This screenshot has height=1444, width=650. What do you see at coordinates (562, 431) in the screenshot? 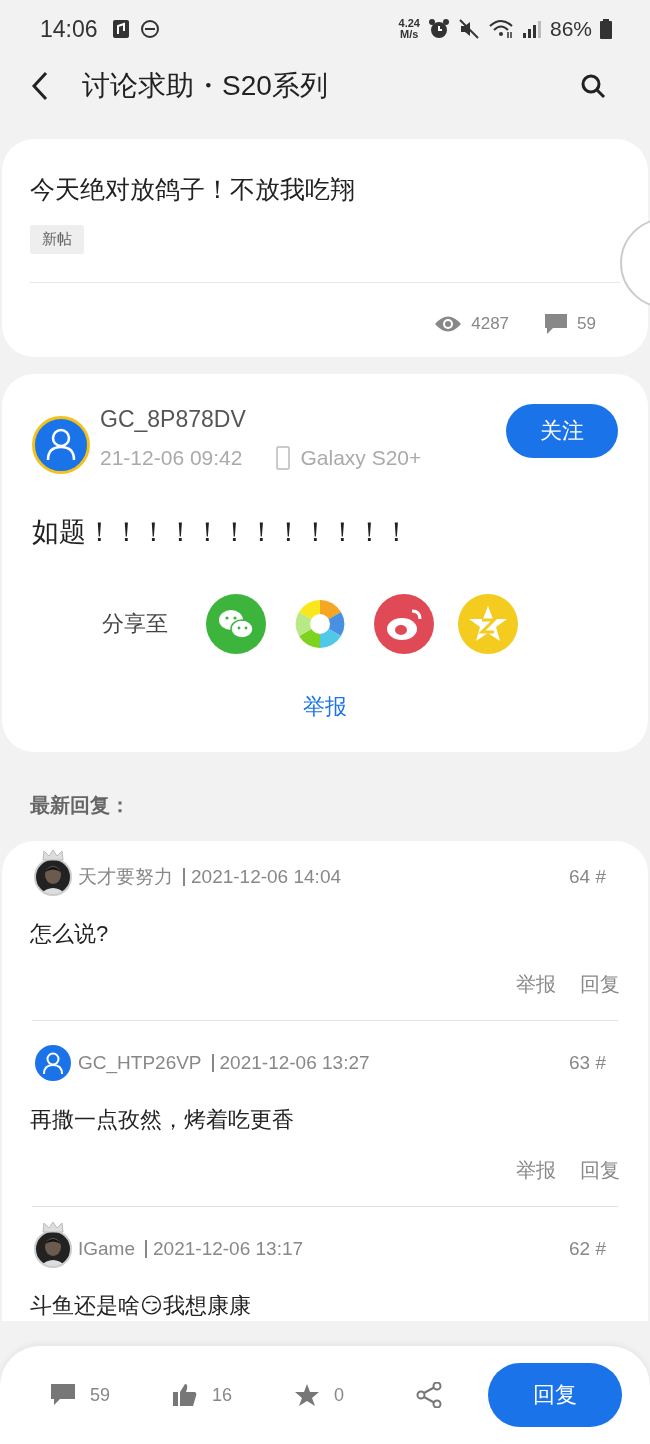
I see `follow-button: 关注` at bounding box center [562, 431].